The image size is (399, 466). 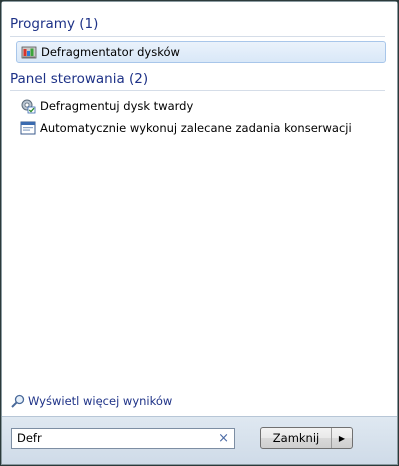 I want to click on defragmenter-icon, so click(x=29, y=52).